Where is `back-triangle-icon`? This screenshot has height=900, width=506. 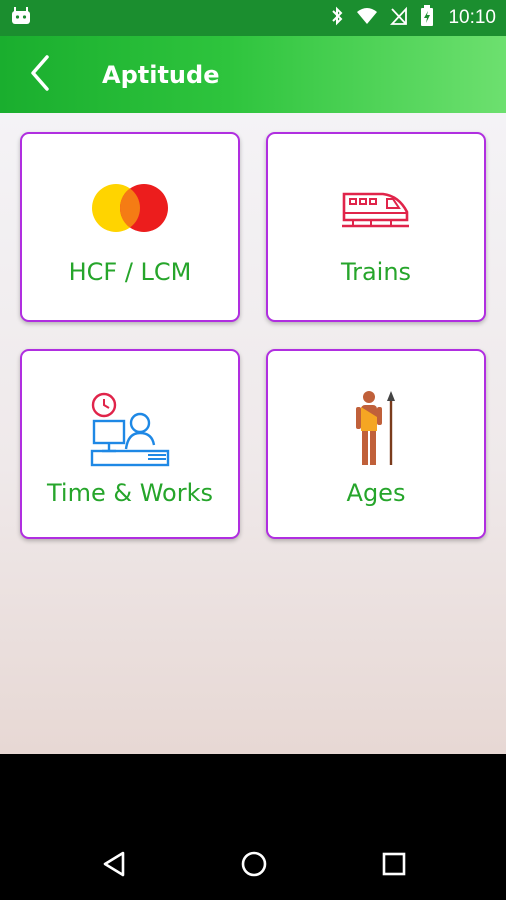
back-triangle-icon is located at coordinates (114, 866).